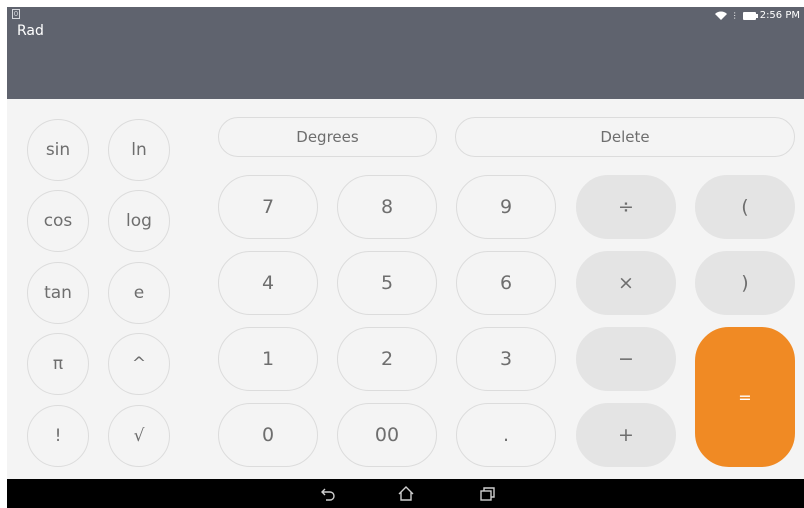 This screenshot has width=804, height=508. What do you see at coordinates (506, 359) in the screenshot?
I see `digit-3-button: 3` at bounding box center [506, 359].